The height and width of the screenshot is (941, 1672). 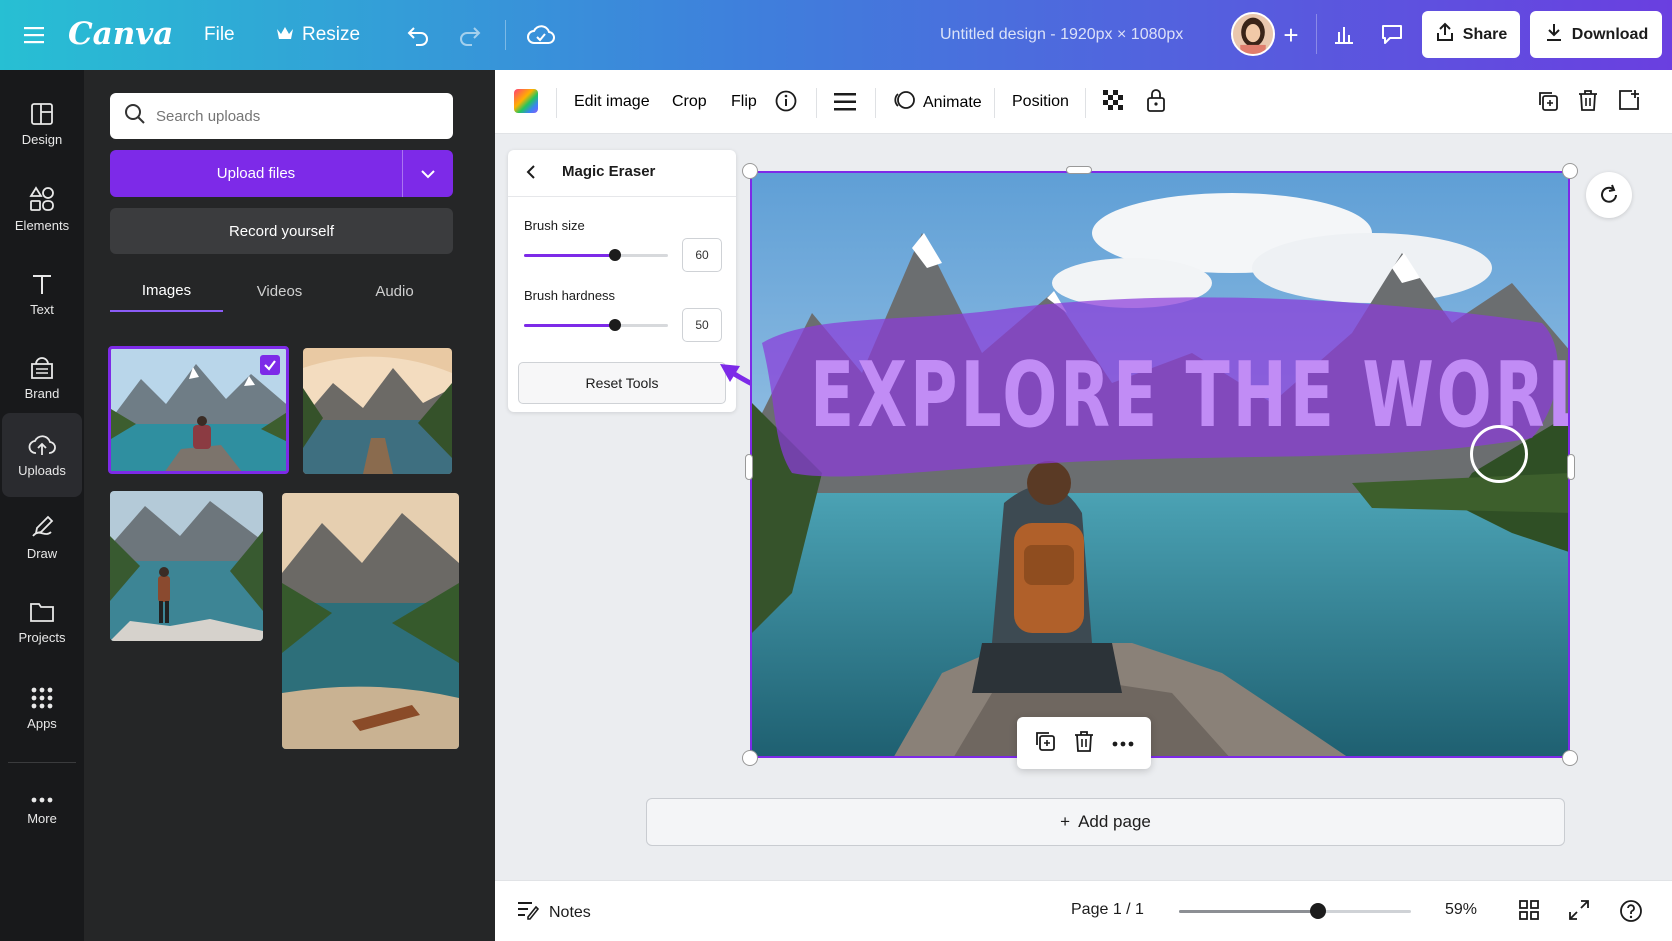 What do you see at coordinates (744, 102) in the screenshot?
I see `flip-button: Flip` at bounding box center [744, 102].